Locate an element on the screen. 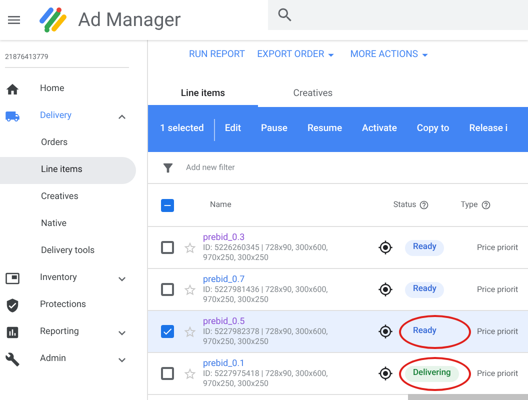 This screenshot has width=528, height=400. tab: Creatives is located at coordinates (313, 95).